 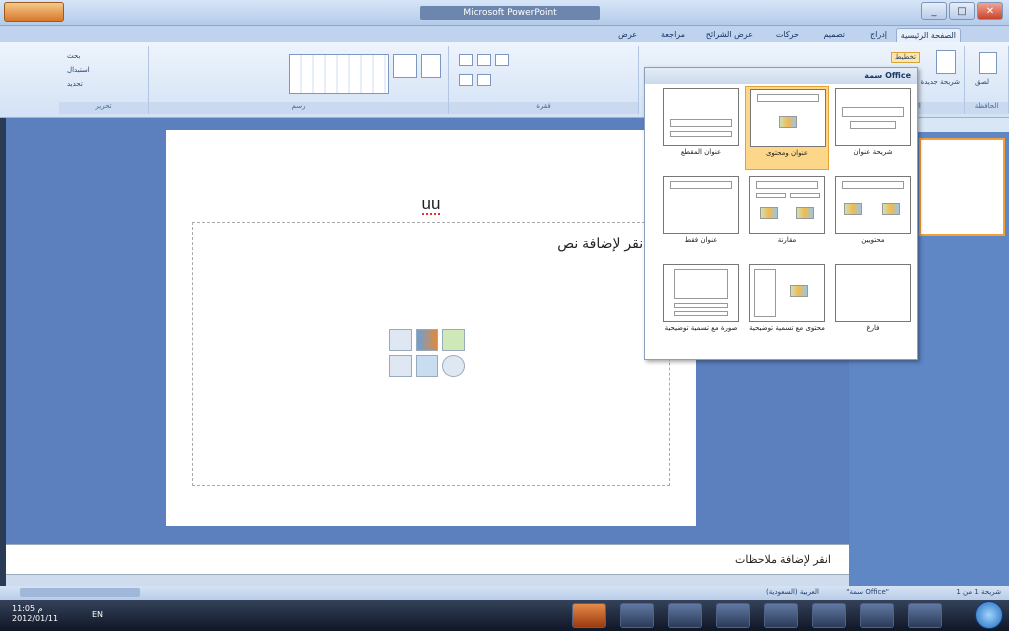 I want to click on layout-button: تخطيط, so click(x=905, y=57).